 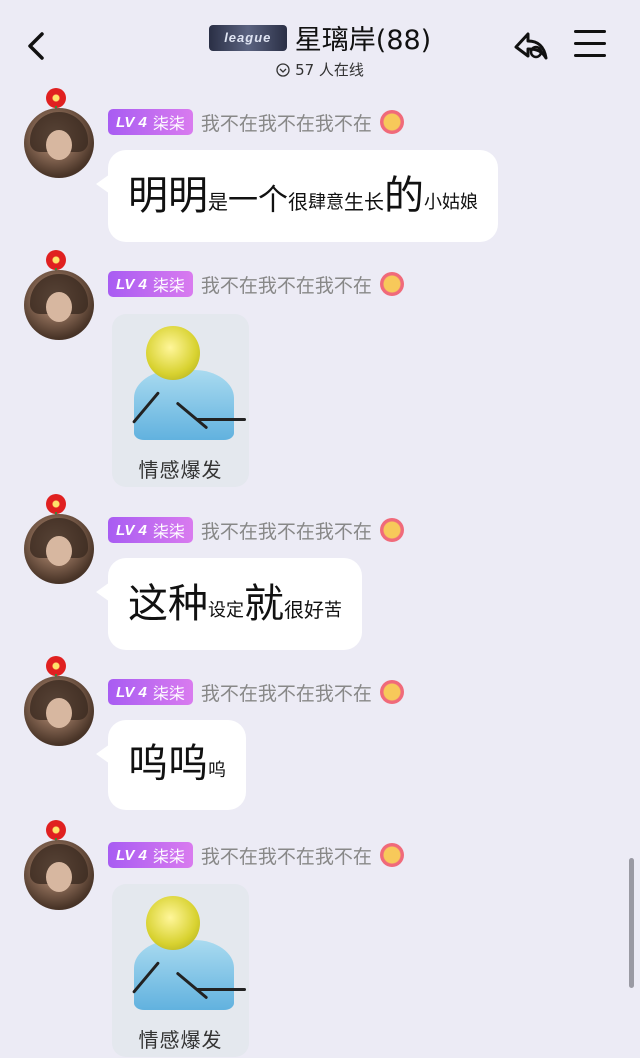 What do you see at coordinates (531, 47) in the screenshot?
I see `share-icon` at bounding box center [531, 47].